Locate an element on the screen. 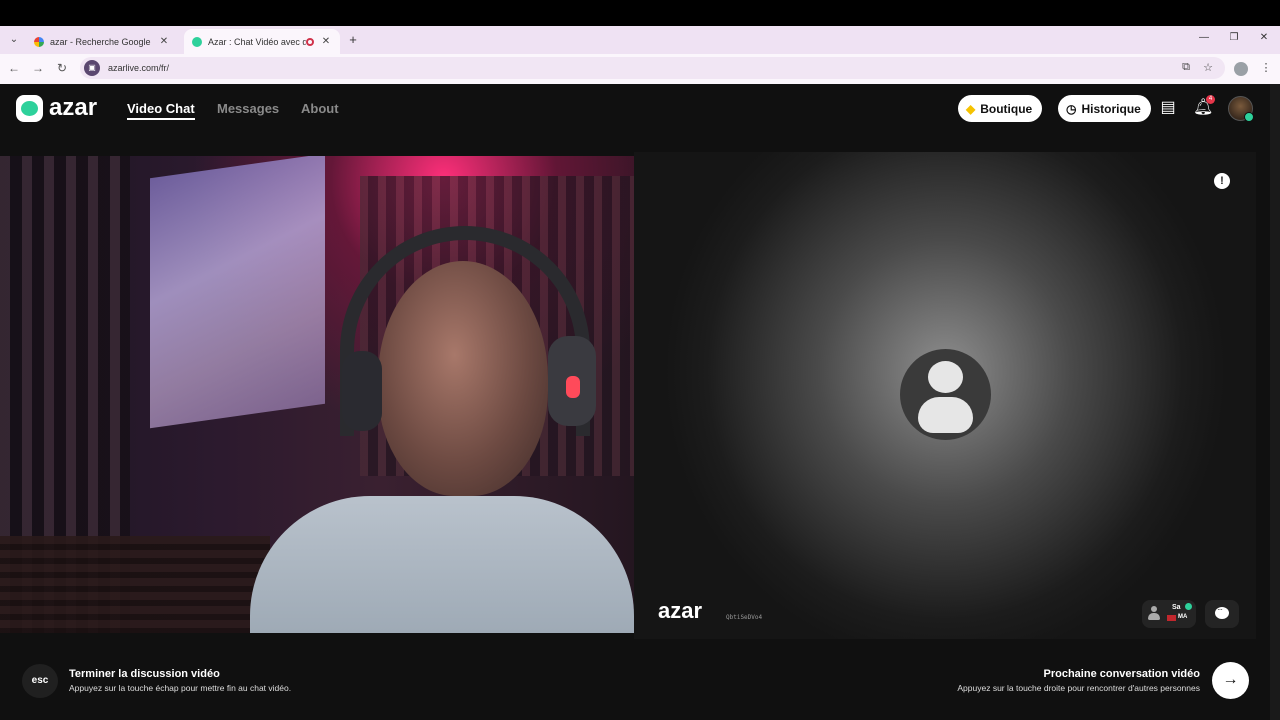 Image resolution: width=1280 pixels, height=720 pixels. browser-toolbar: ← → ↻ ▣ azarlive.com/fr/ ⧉ ☆ ⋮ is located at coordinates (640, 69).